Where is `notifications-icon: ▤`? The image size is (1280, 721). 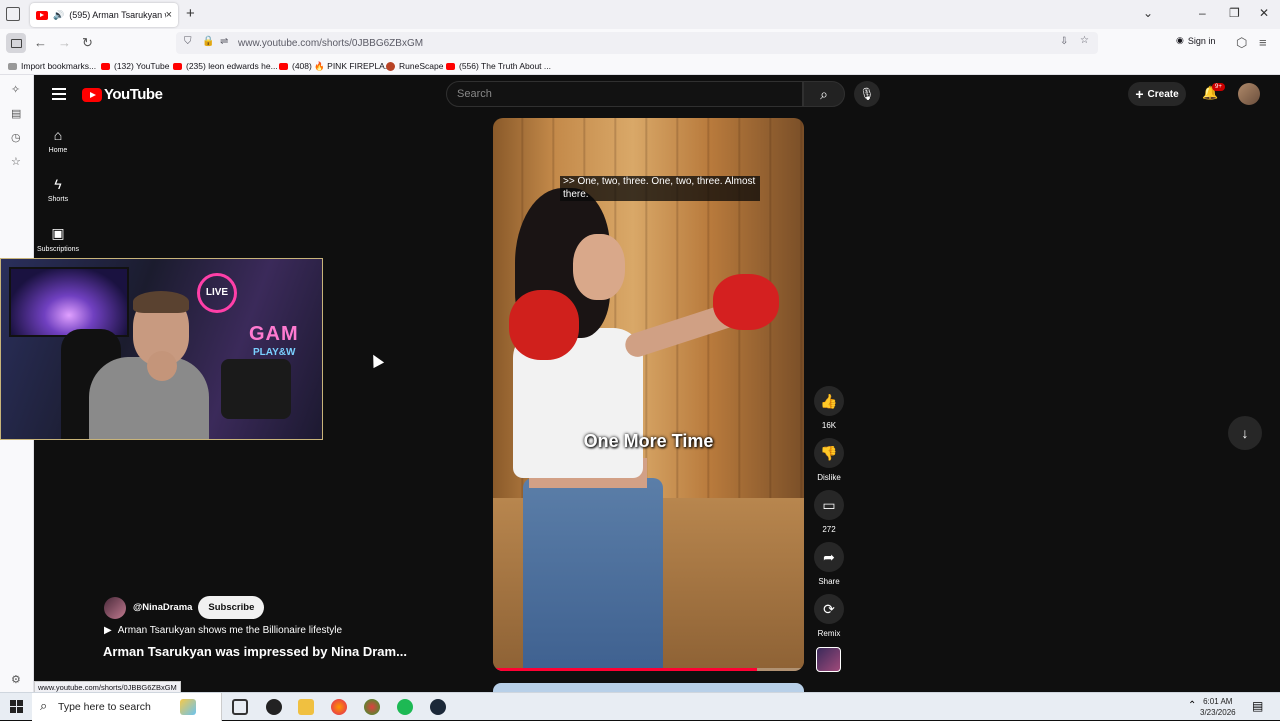 notifications-icon: ▤ is located at coordinates (1257, 706).